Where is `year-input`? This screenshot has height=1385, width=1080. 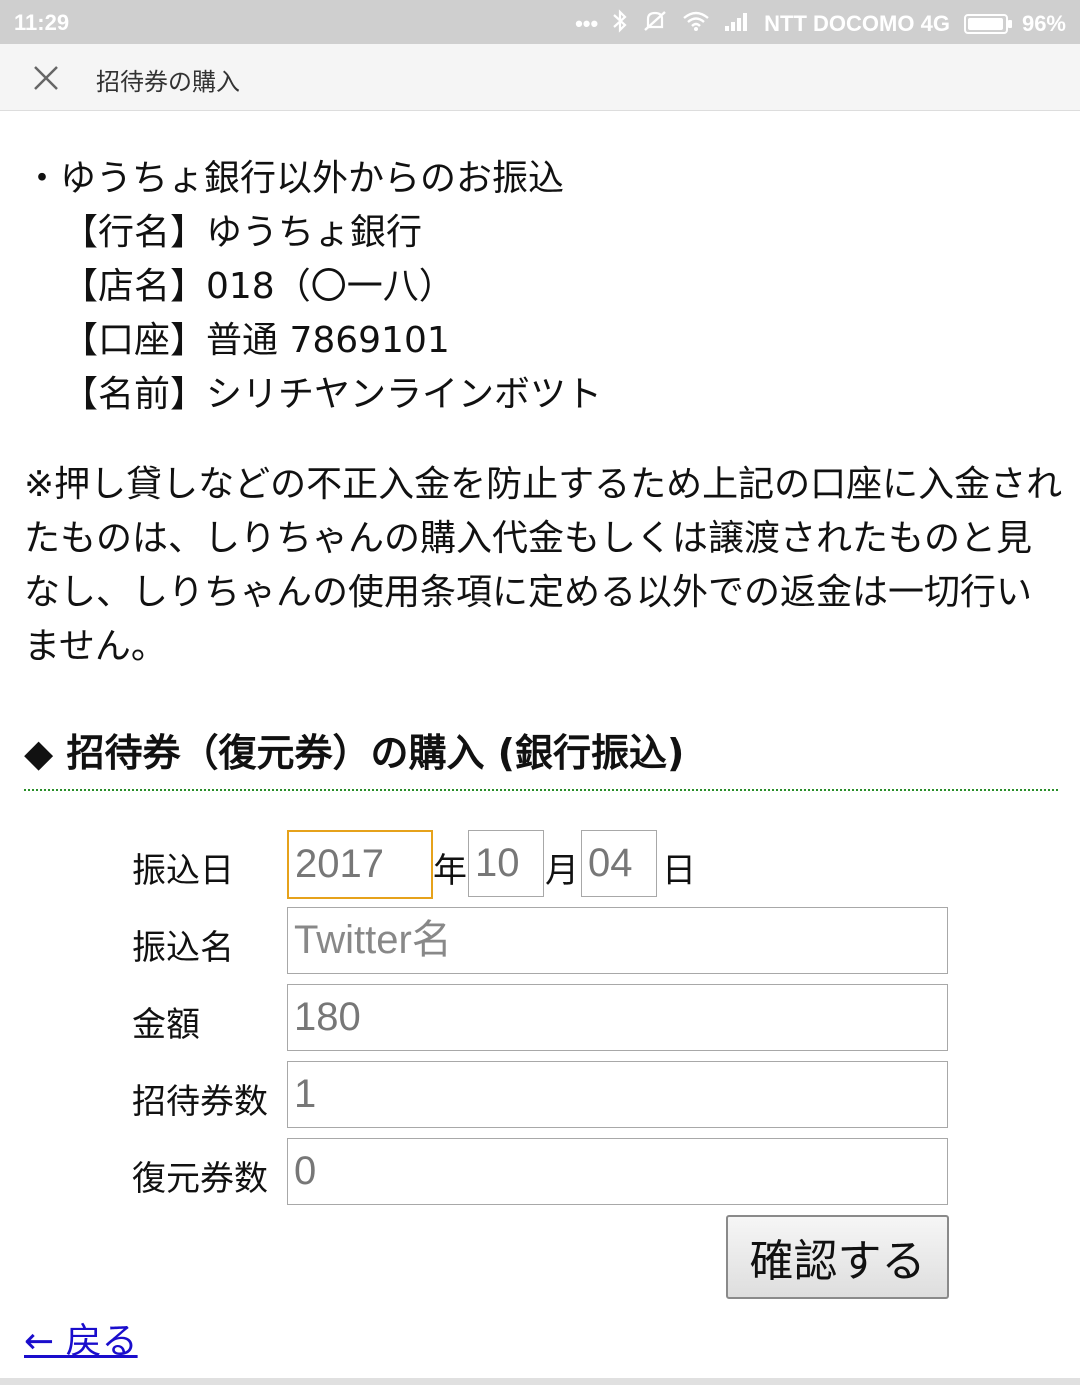 year-input is located at coordinates (360, 864).